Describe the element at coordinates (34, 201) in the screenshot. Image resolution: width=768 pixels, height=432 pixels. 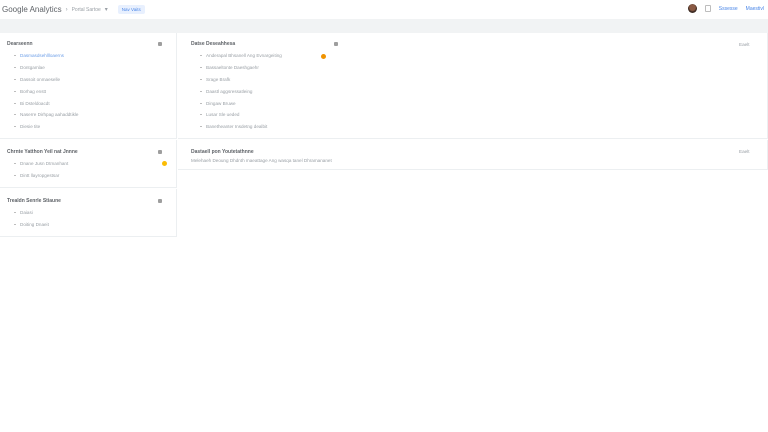
I see `card-title: Trealdn Senrle Stiaune` at that location.